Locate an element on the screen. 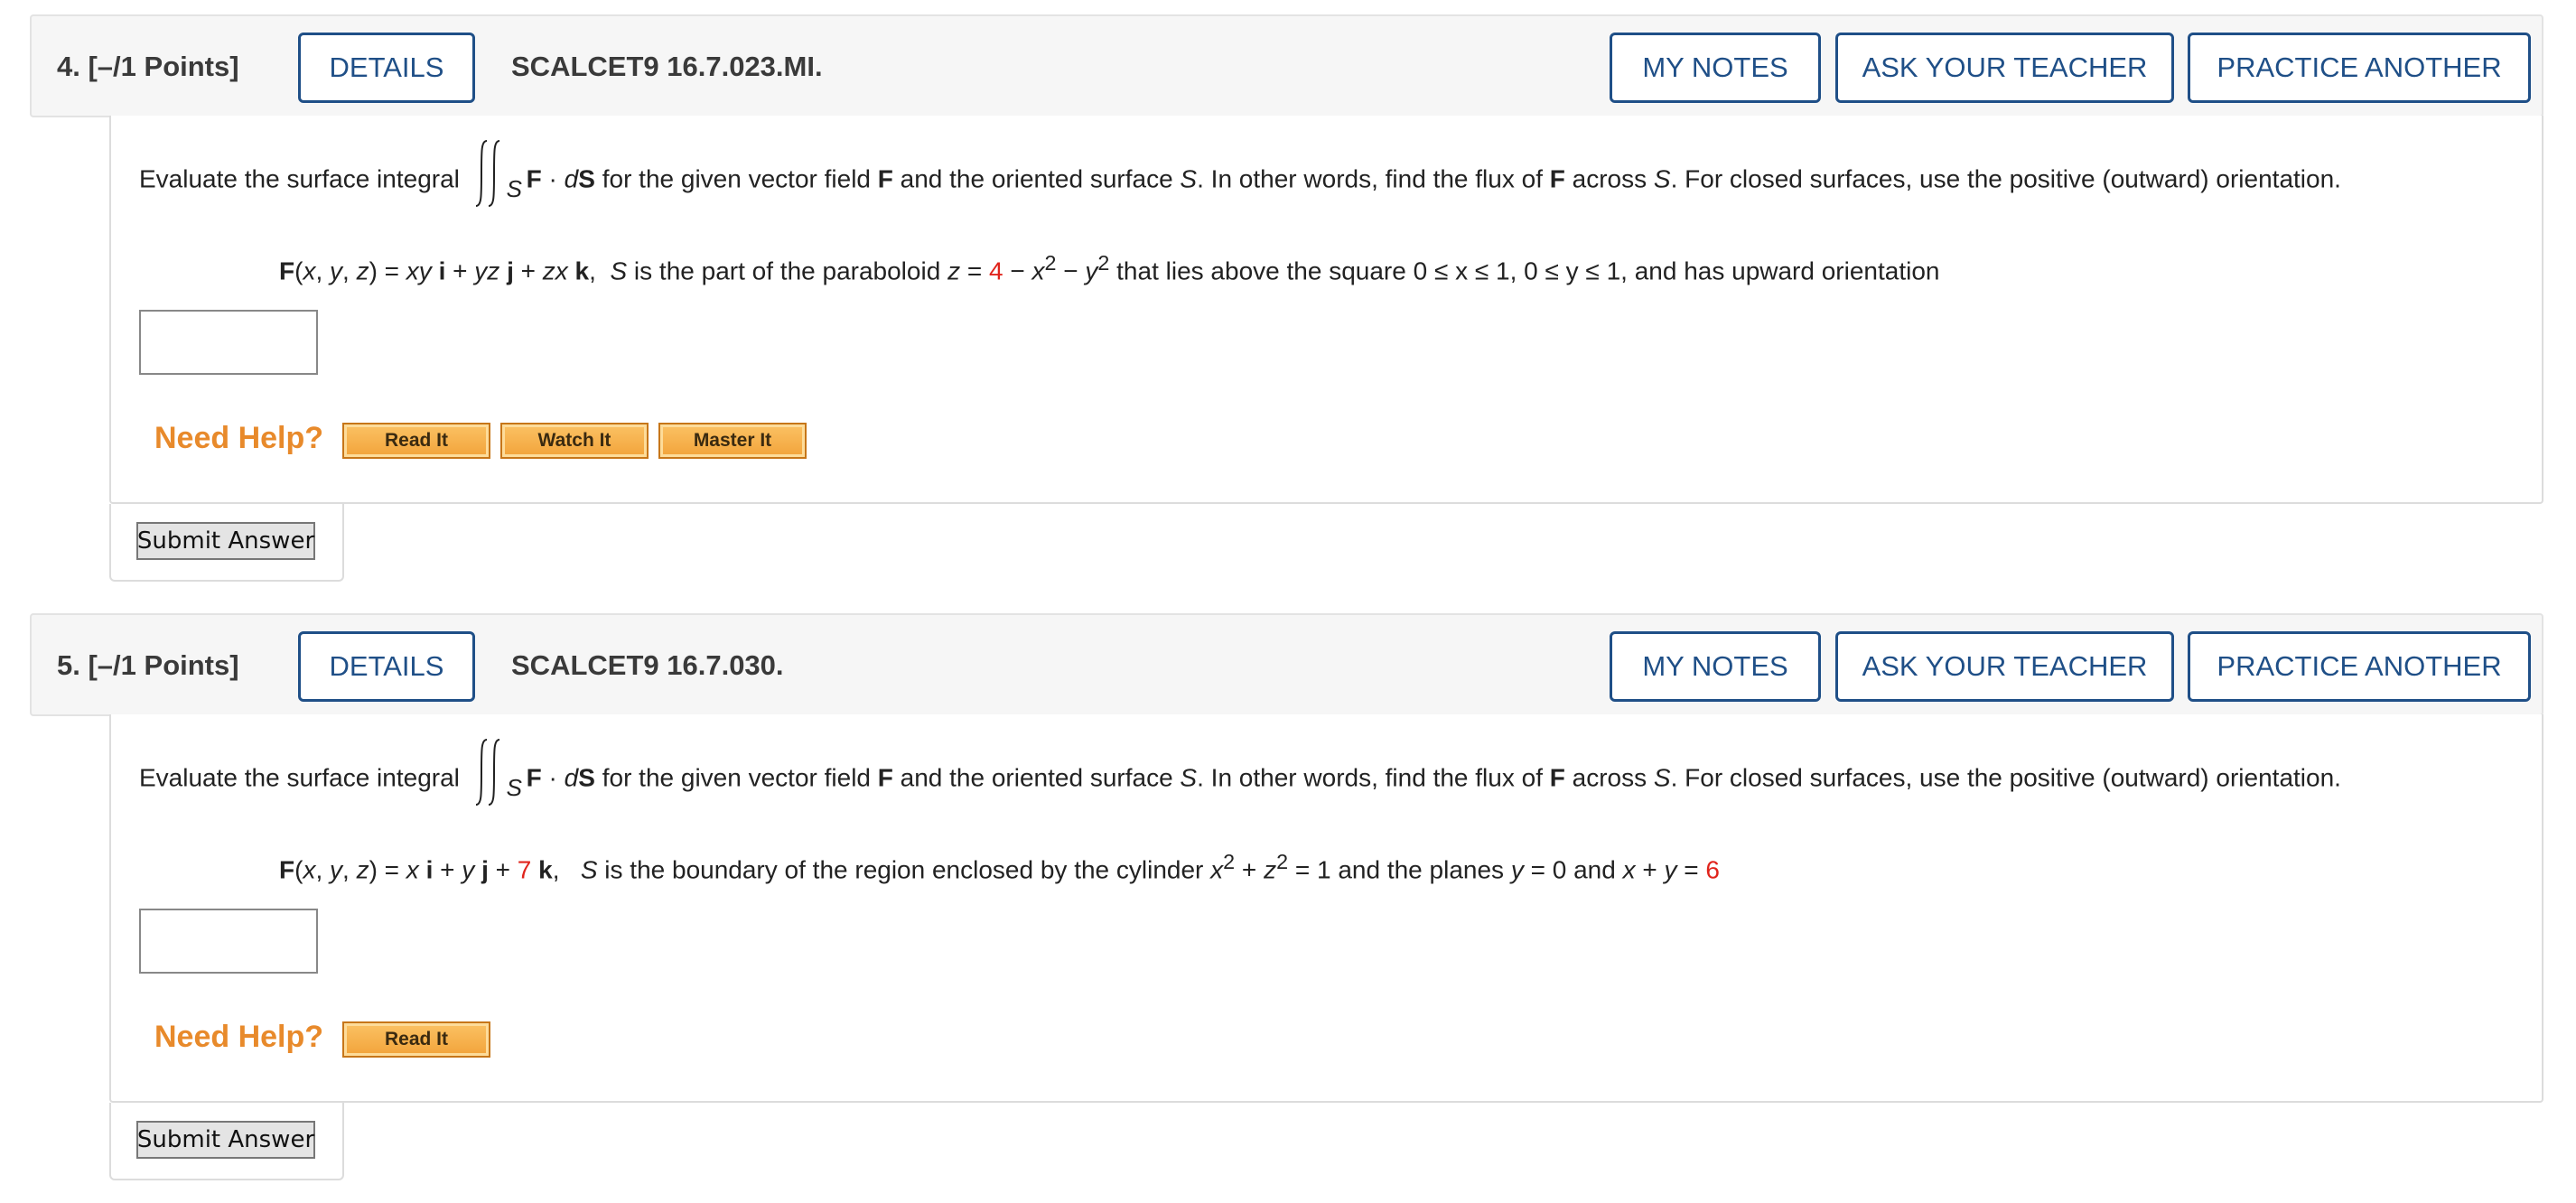  question-code: SCALCET9 16.7.023.MI. is located at coordinates (667, 66).